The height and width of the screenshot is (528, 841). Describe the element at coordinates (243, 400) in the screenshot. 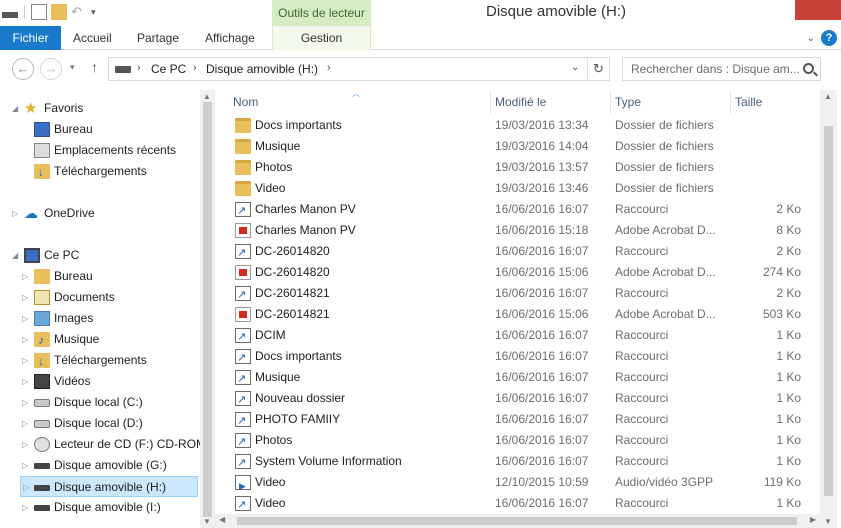

I see `shortcut-icon` at that location.